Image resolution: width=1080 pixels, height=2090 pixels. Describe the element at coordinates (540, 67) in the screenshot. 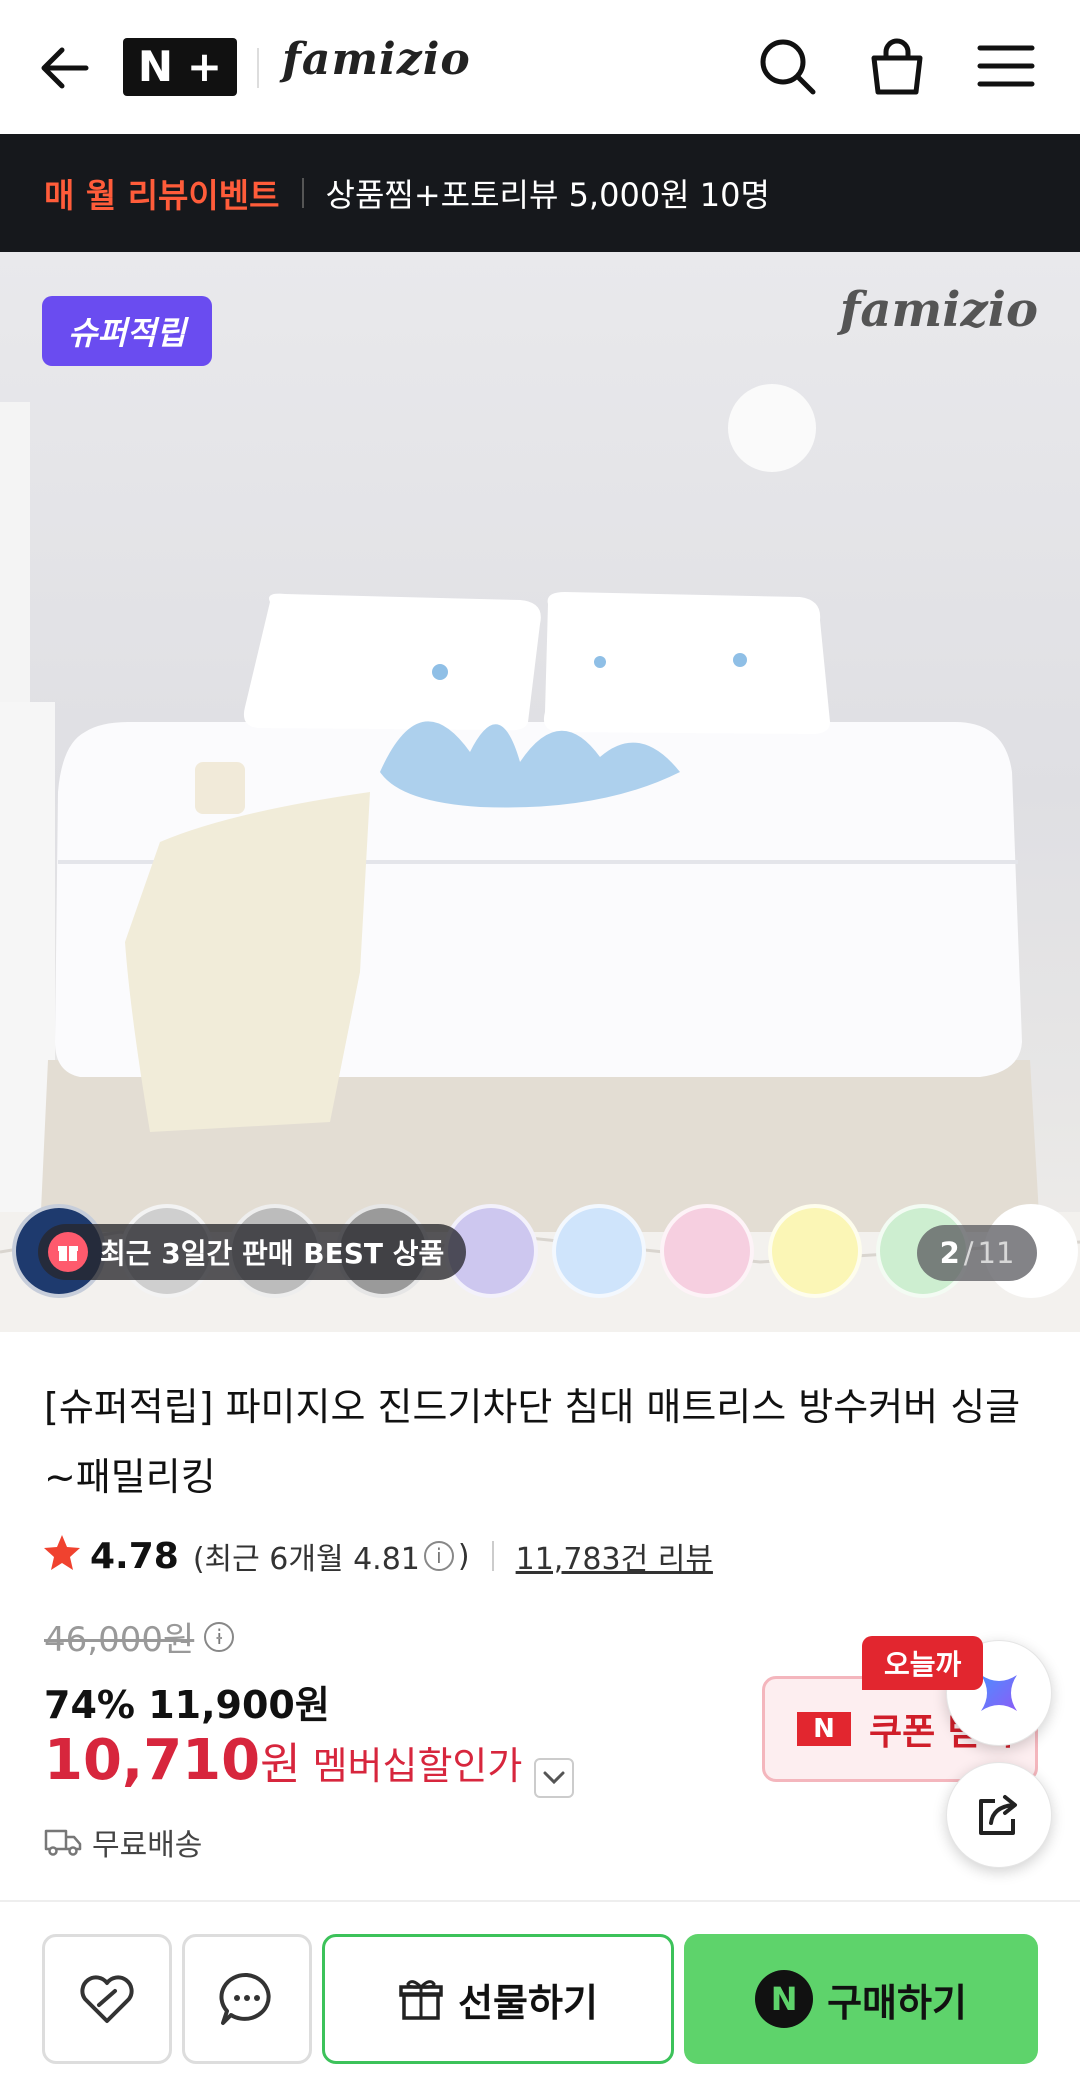

I see `top-header: N + famizio` at that location.